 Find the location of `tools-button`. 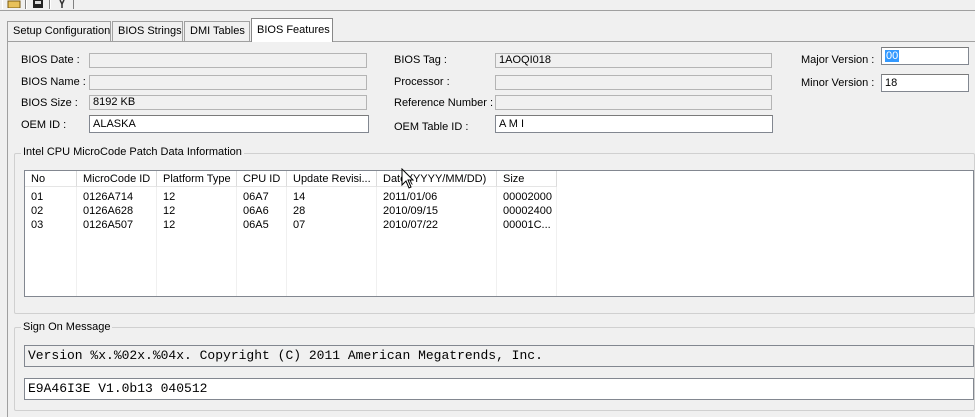

tools-button is located at coordinates (62, 4).